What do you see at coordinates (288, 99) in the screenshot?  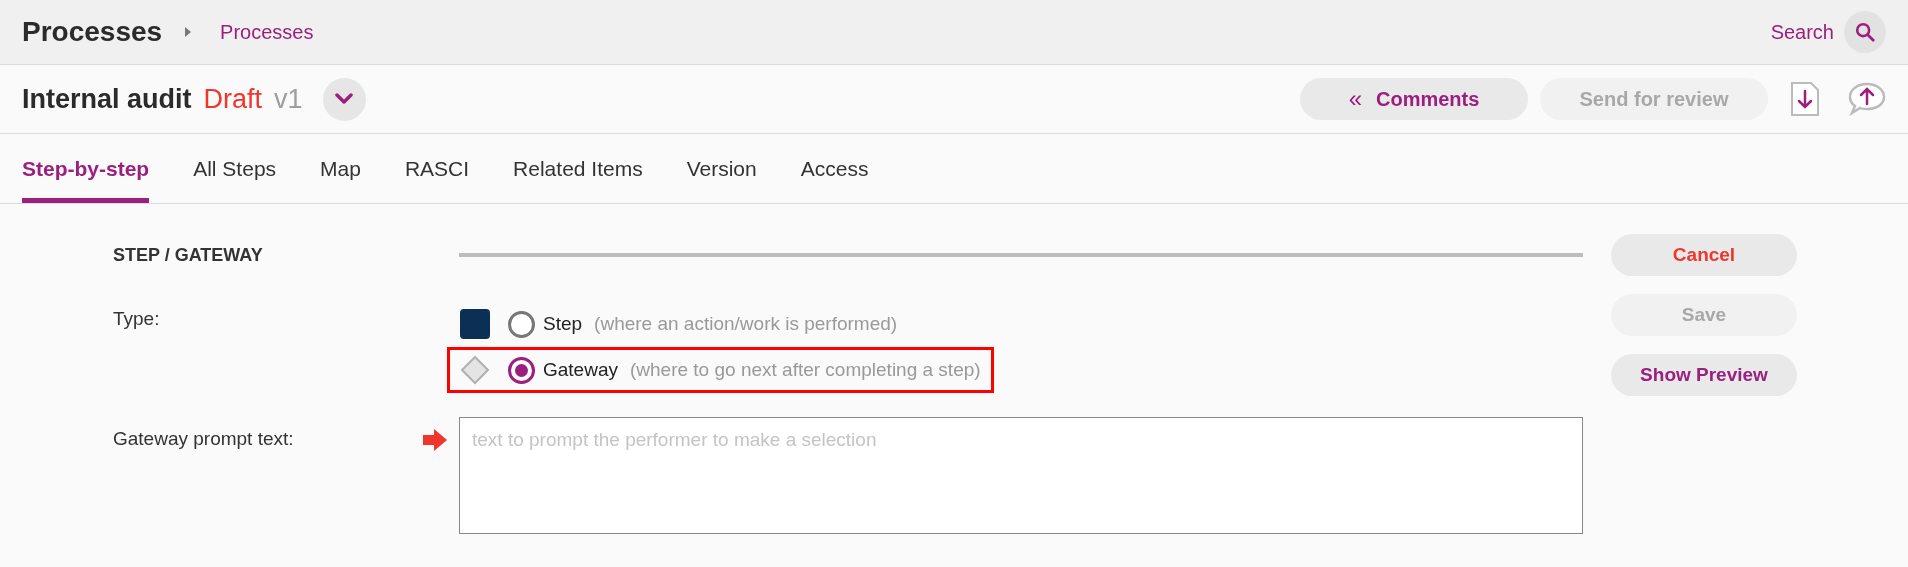 I see `version-label: v1` at bounding box center [288, 99].